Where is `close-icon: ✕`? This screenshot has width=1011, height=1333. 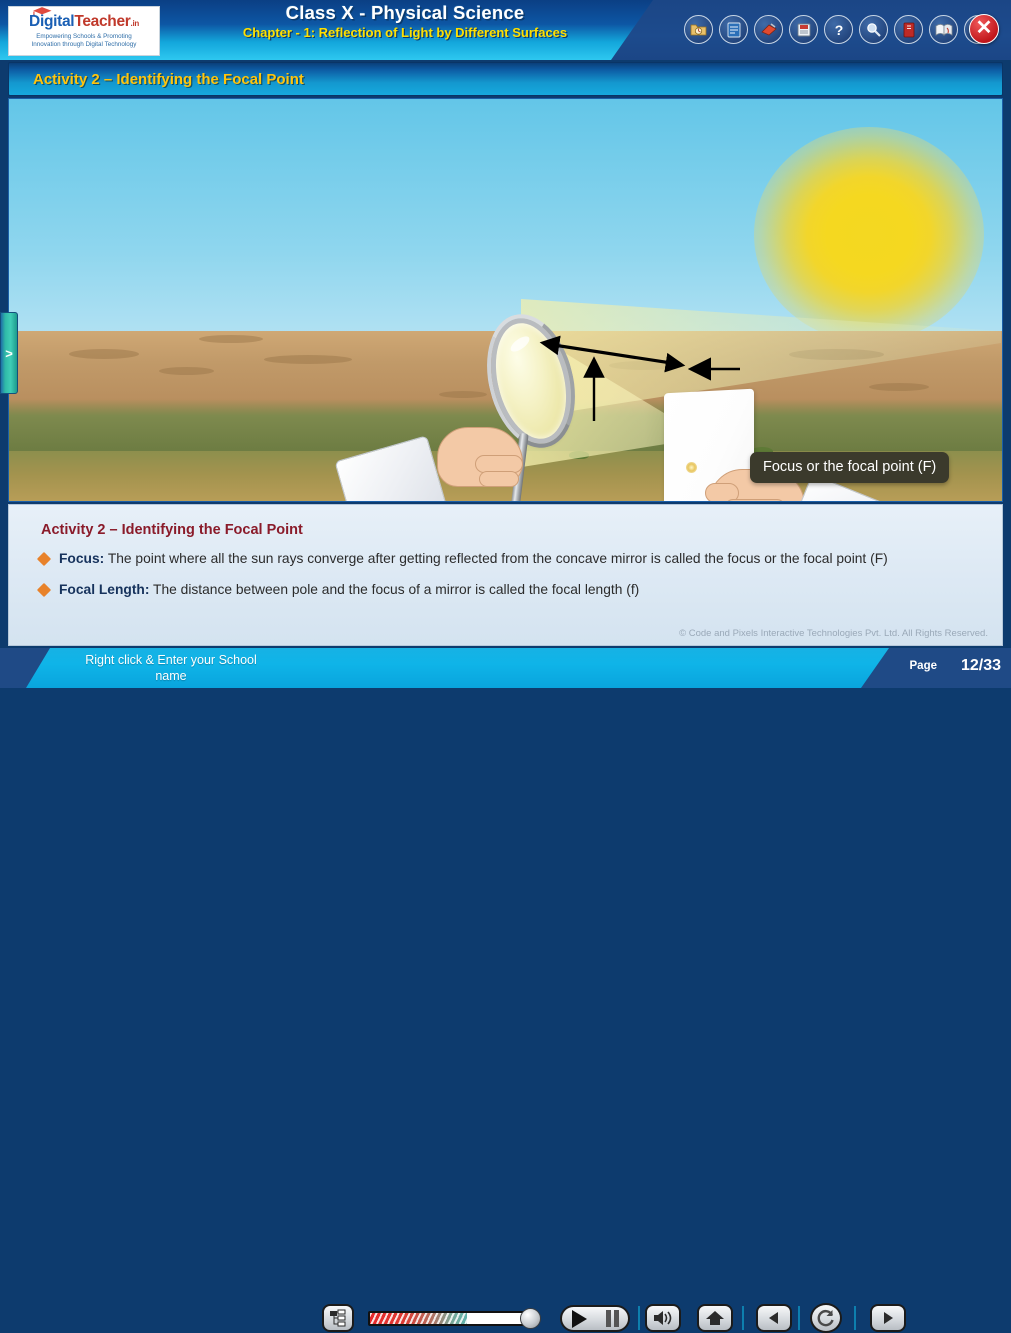 close-icon: ✕ is located at coordinates (984, 28).